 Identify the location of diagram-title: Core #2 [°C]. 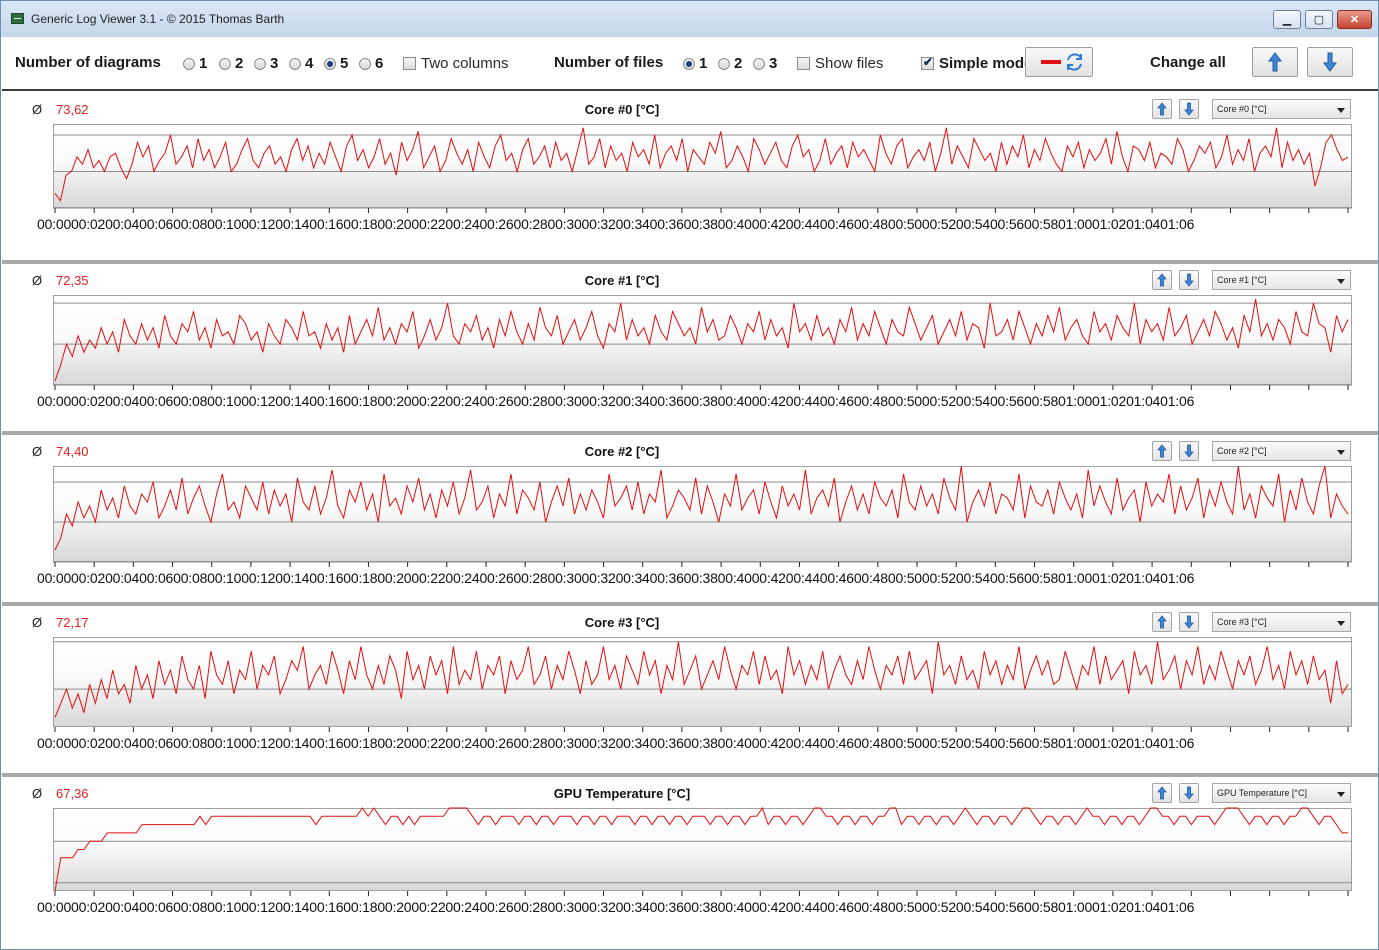
(622, 451).